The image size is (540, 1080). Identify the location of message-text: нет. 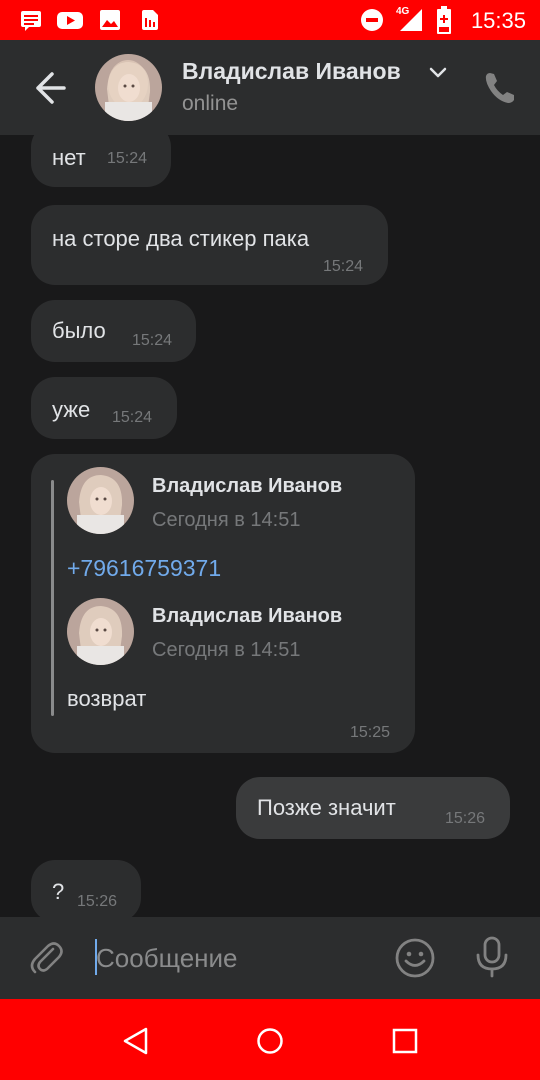
(69, 157).